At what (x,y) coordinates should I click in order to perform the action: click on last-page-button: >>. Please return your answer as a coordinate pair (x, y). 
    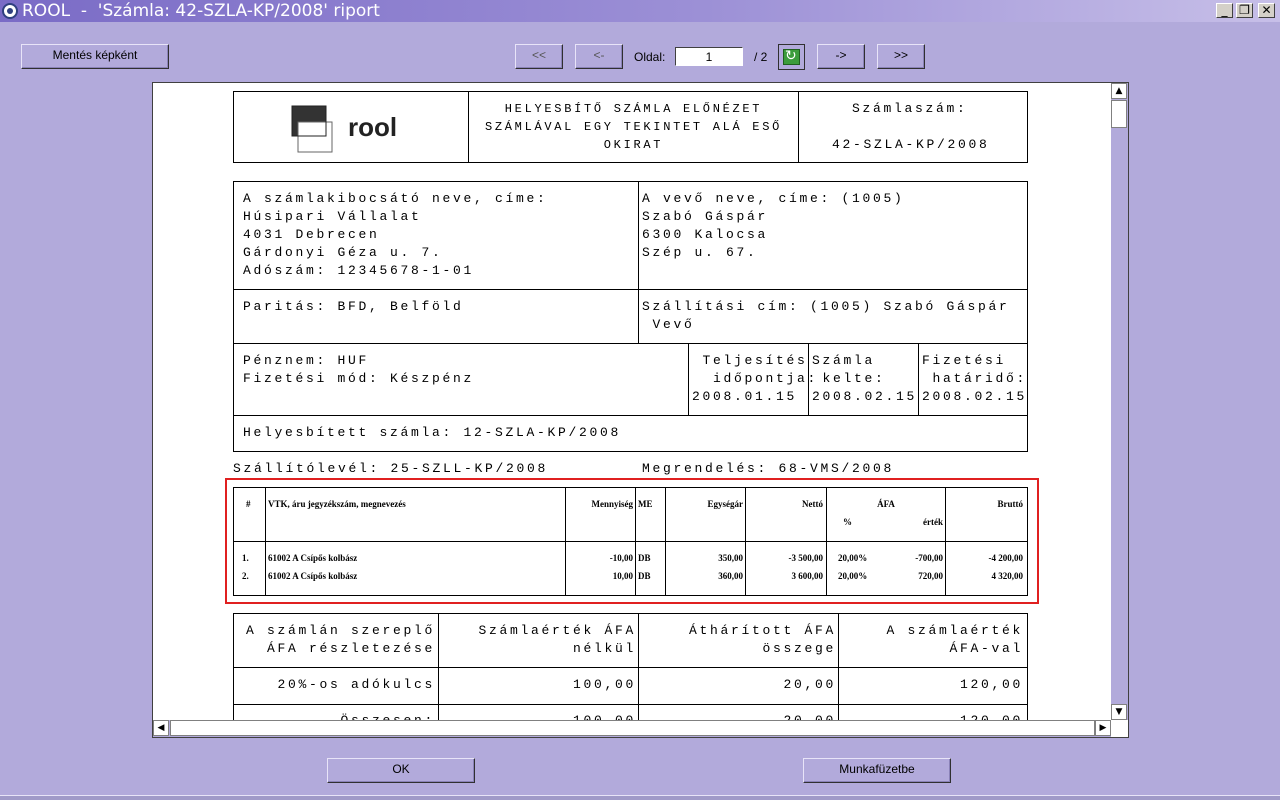
    Looking at the image, I should click on (901, 56).